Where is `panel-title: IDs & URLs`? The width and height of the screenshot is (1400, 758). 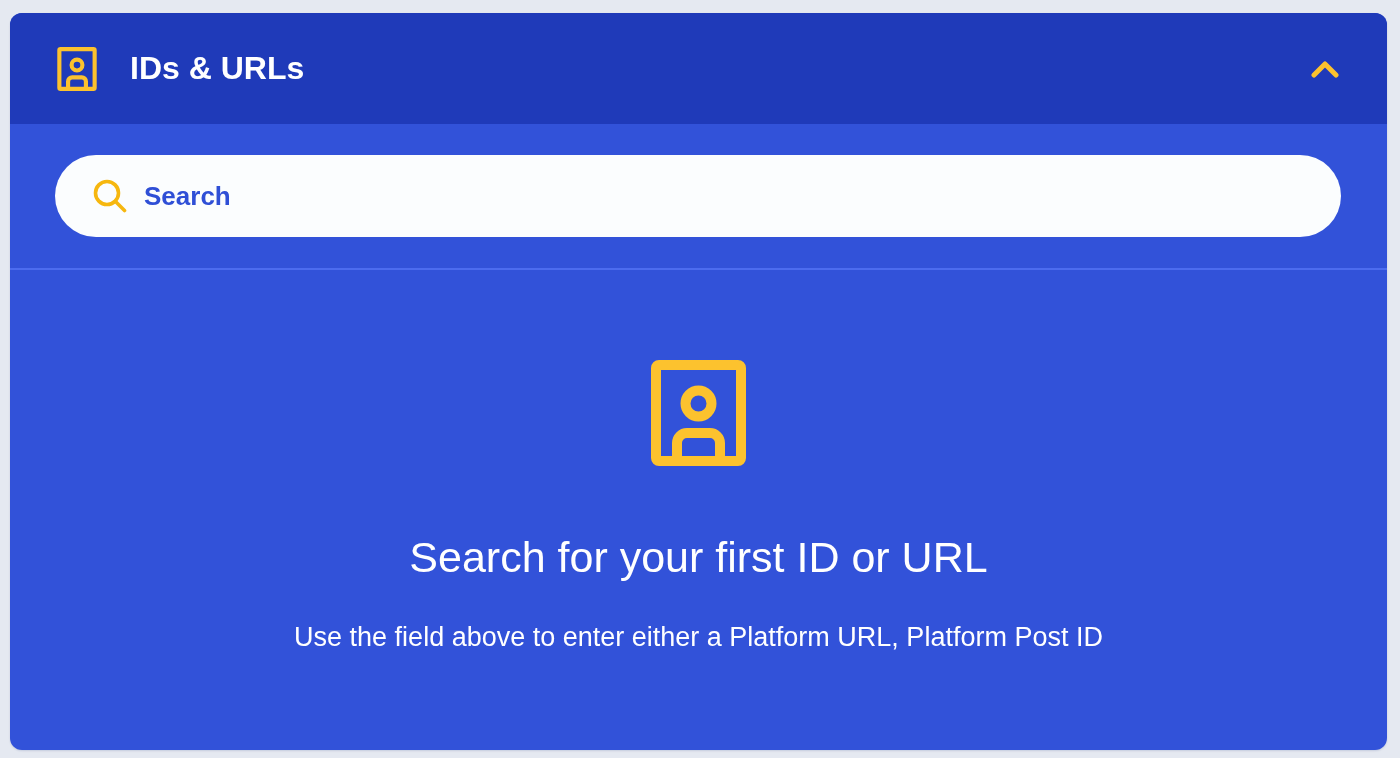
panel-title: IDs & URLs is located at coordinates (217, 68).